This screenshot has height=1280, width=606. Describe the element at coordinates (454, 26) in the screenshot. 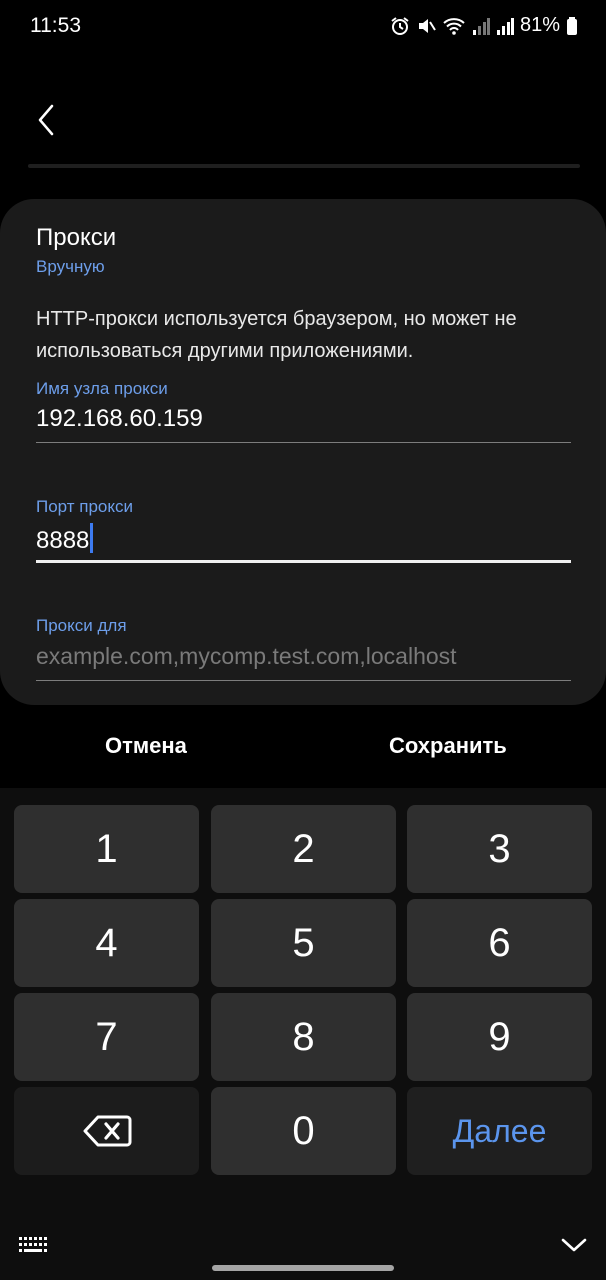

I see `wifi-icon` at that location.